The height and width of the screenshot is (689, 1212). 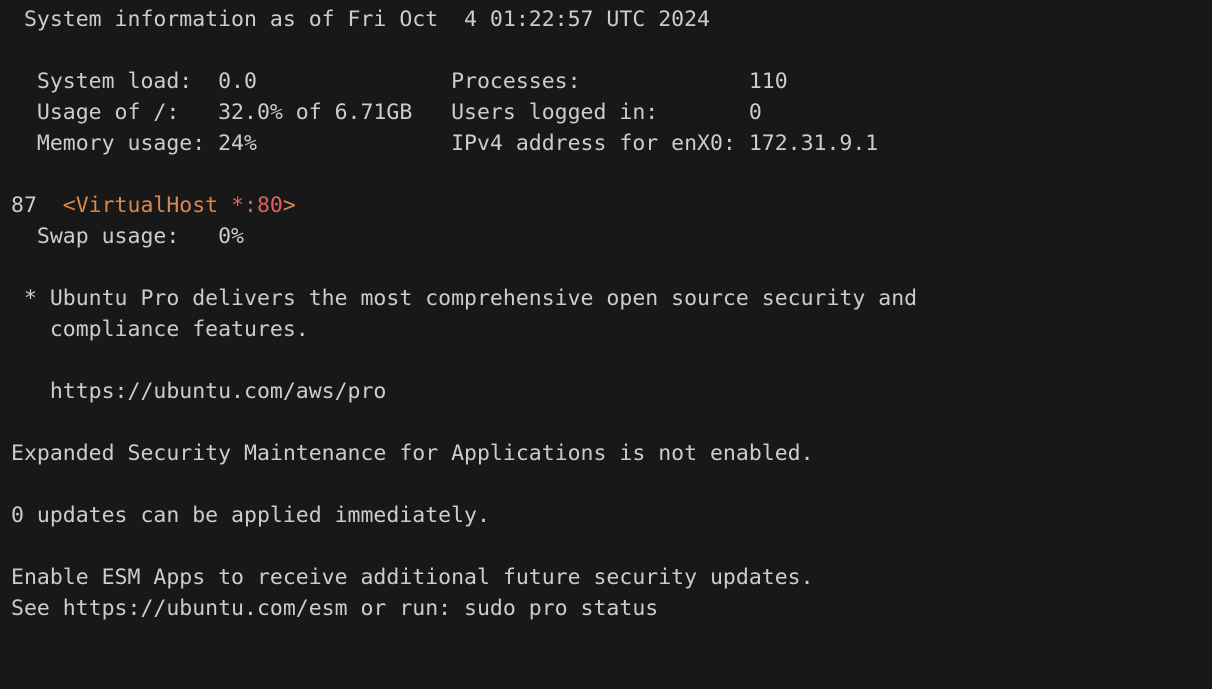 What do you see at coordinates (250, 515) in the screenshot?
I see `updates-line: 0 updates can be applied immediately.` at bounding box center [250, 515].